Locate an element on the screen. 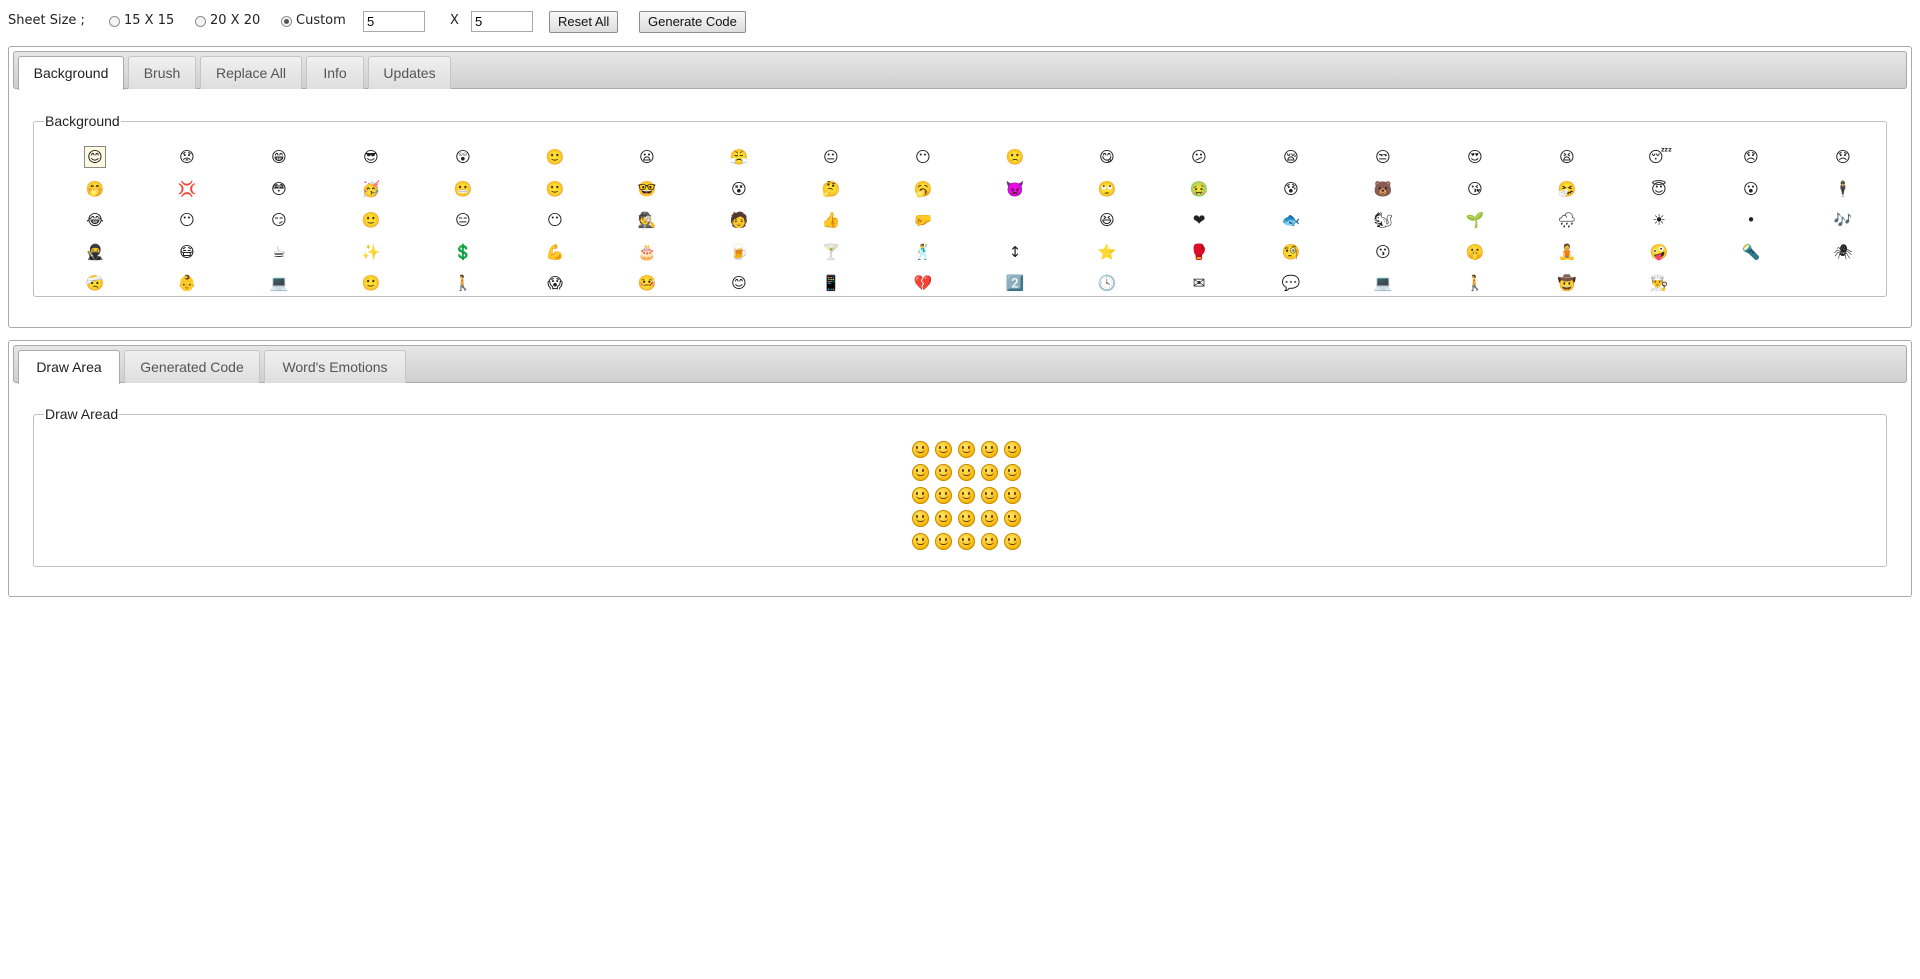  emoticon-0-6: 😦 is located at coordinates (647, 157).